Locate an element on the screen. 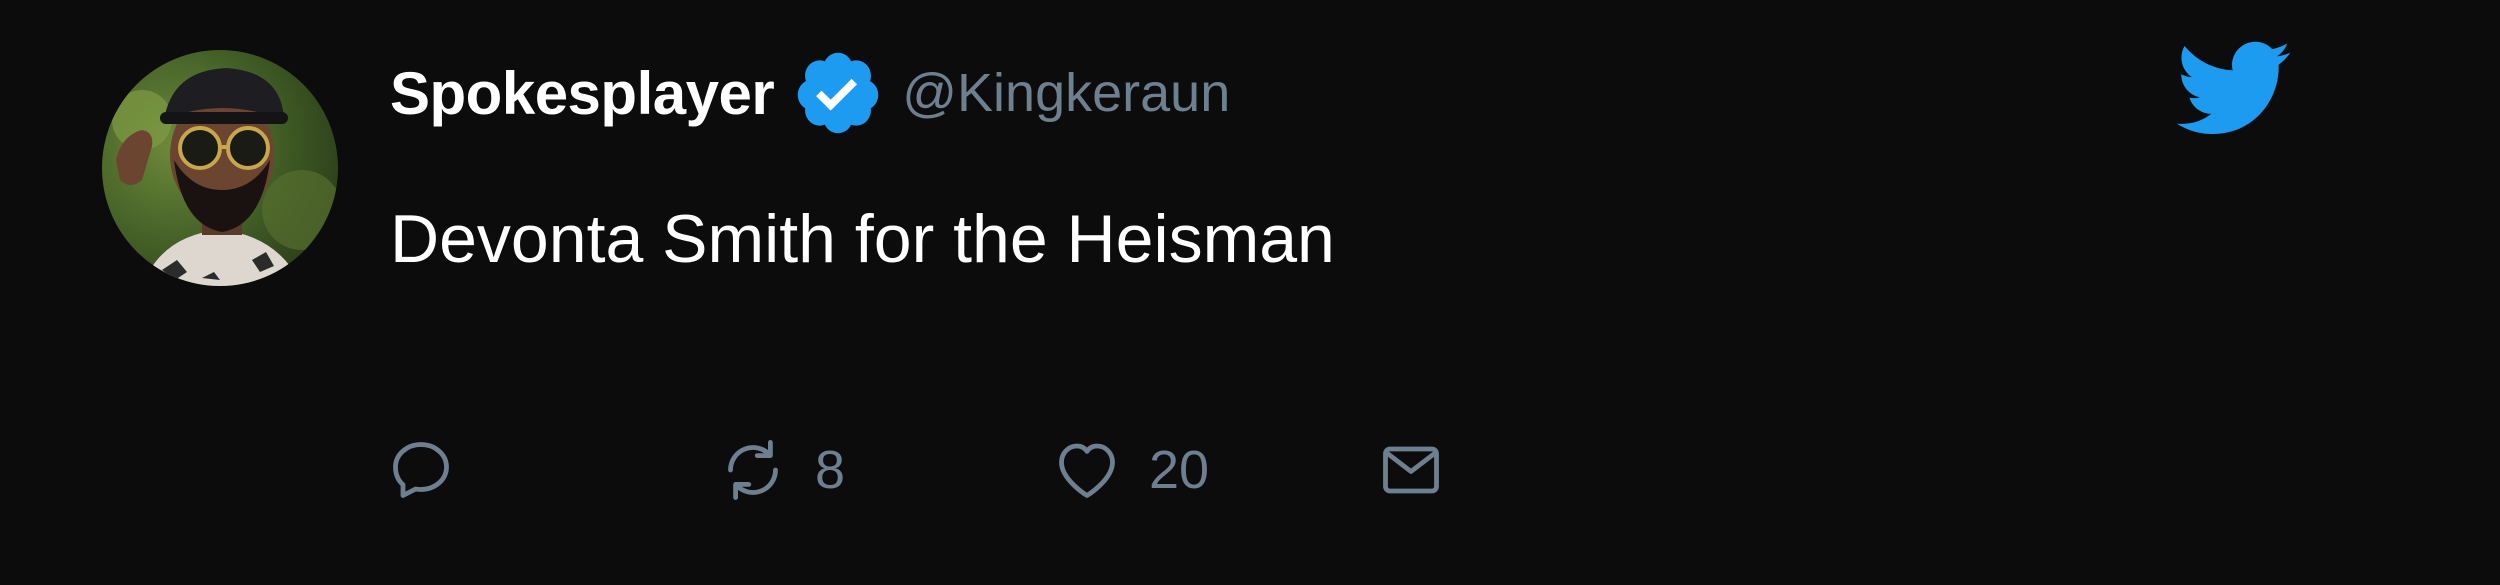  retweet-icon is located at coordinates (753, 470).